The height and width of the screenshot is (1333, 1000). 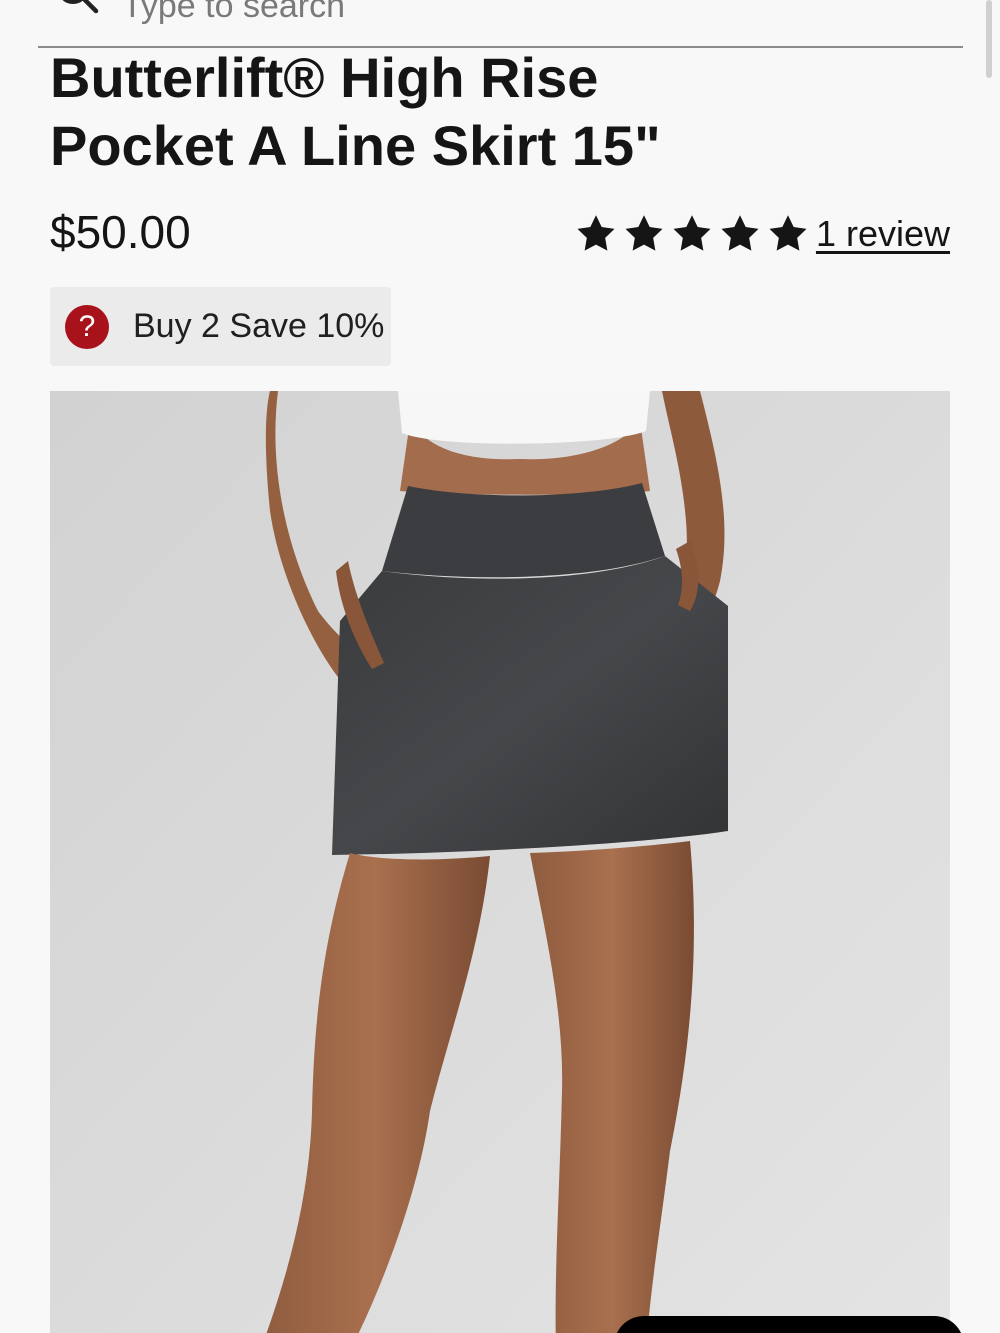 I want to click on search-input, so click(x=472, y=13).